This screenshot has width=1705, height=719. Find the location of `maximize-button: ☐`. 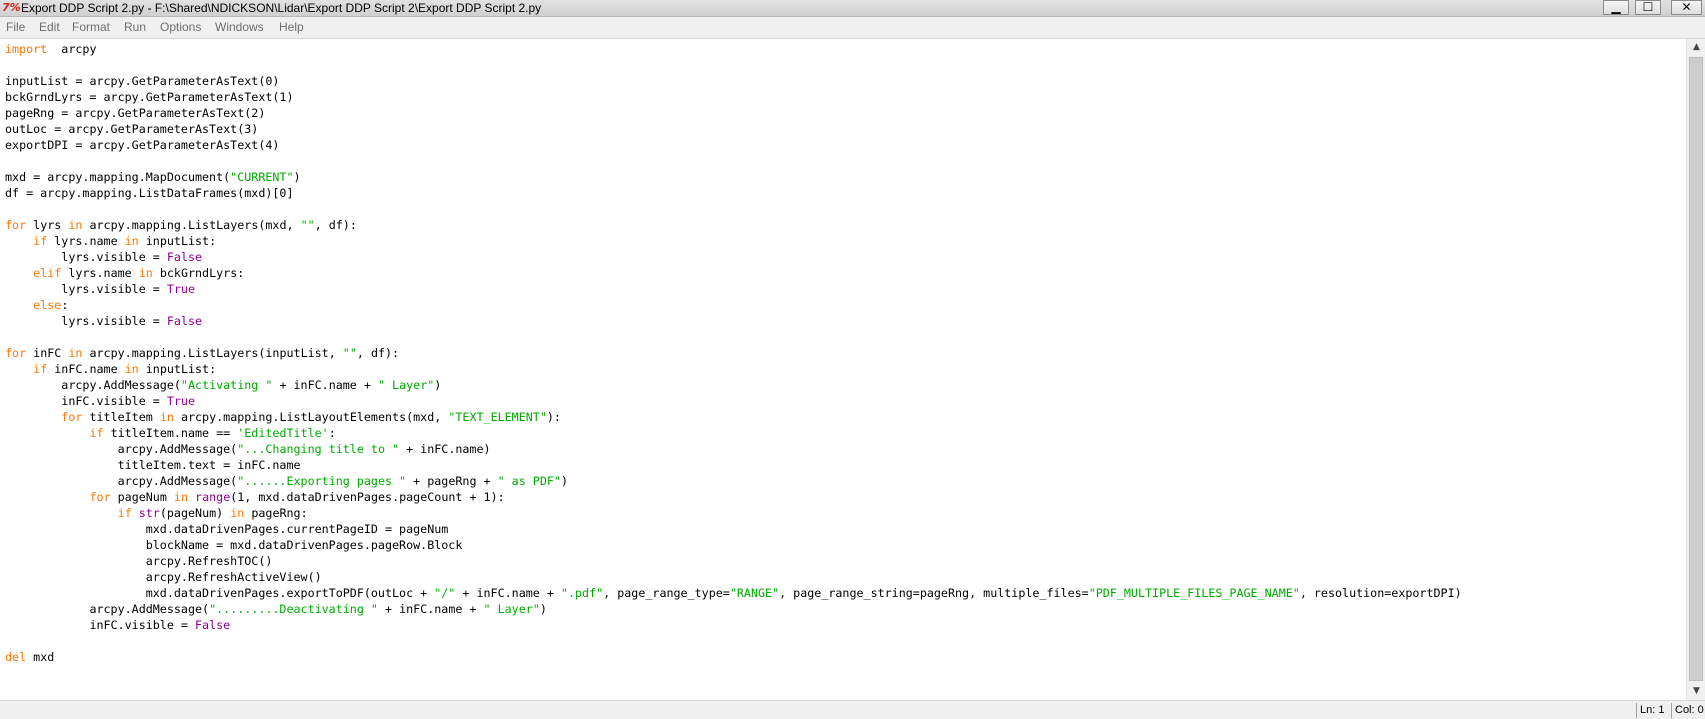

maximize-button: ☐ is located at coordinates (1648, 7).